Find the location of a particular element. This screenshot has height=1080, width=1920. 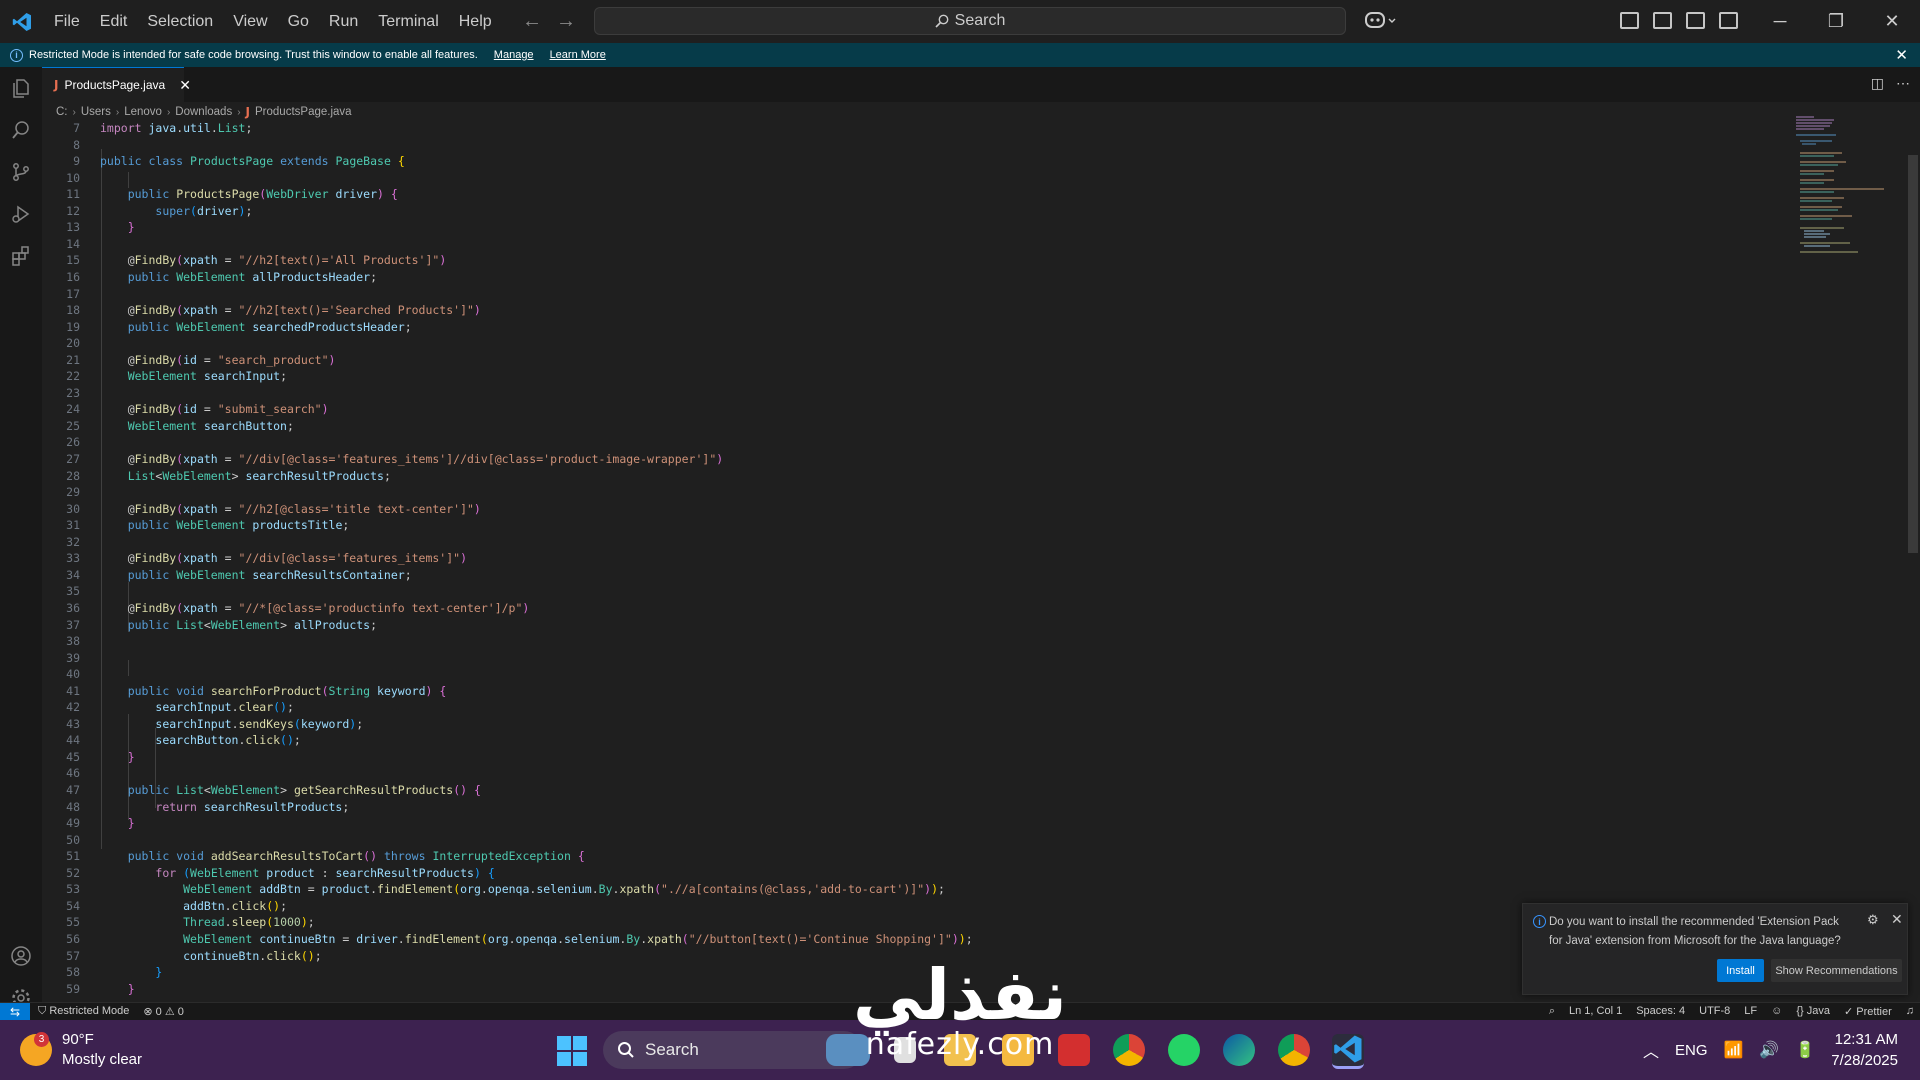

prettier-status: ✓ Prettier is located at coordinates (1868, 1011).